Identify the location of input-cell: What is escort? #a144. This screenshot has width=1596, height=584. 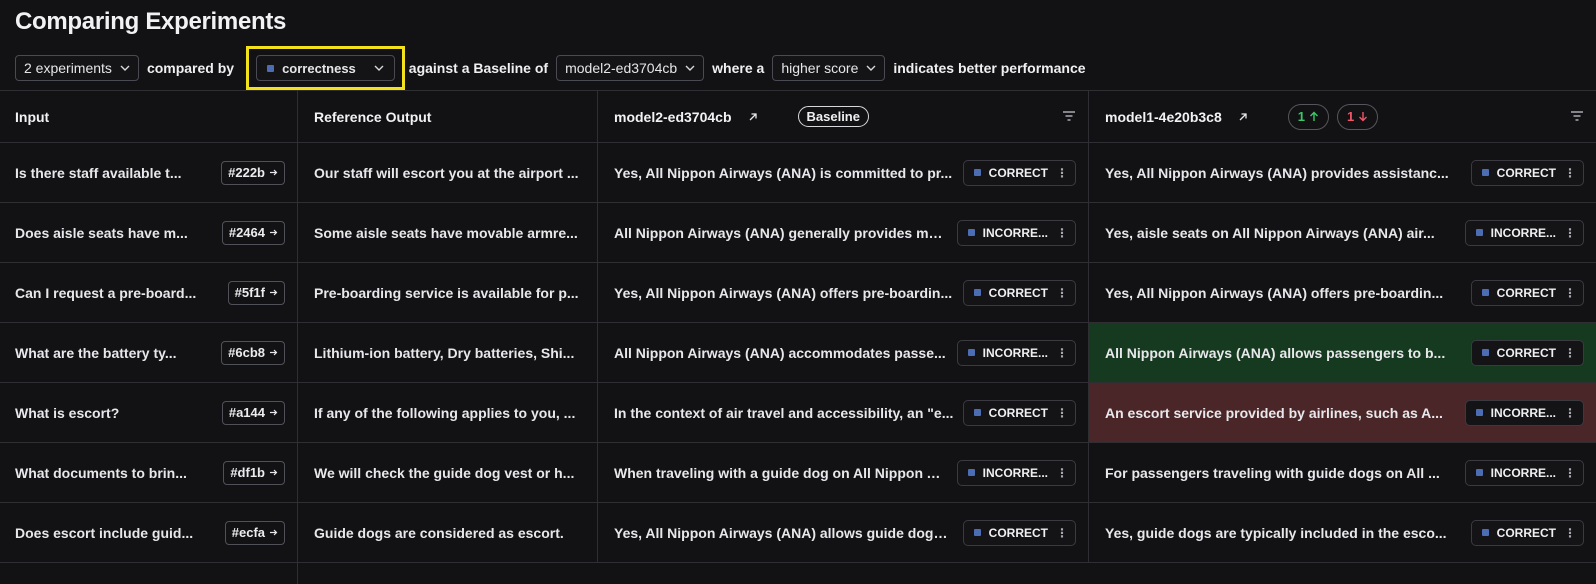
(149, 412).